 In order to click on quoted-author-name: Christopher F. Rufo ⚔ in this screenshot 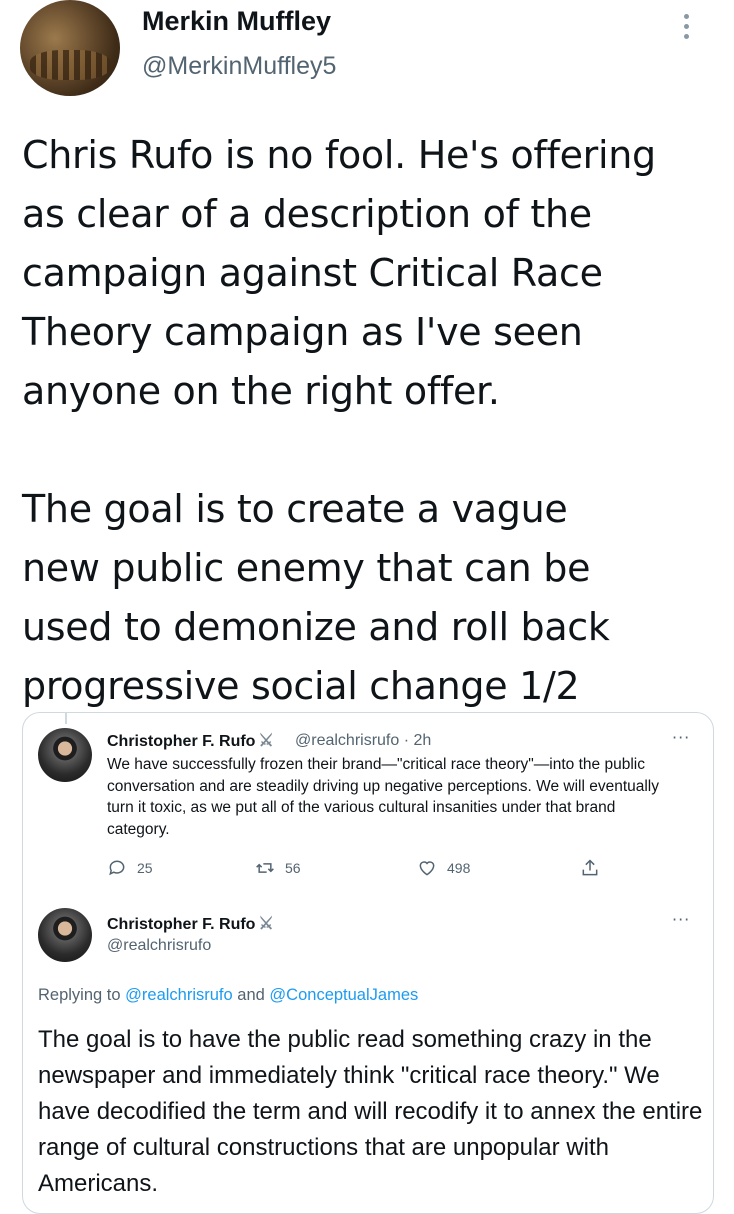, I will do `click(190, 741)`.